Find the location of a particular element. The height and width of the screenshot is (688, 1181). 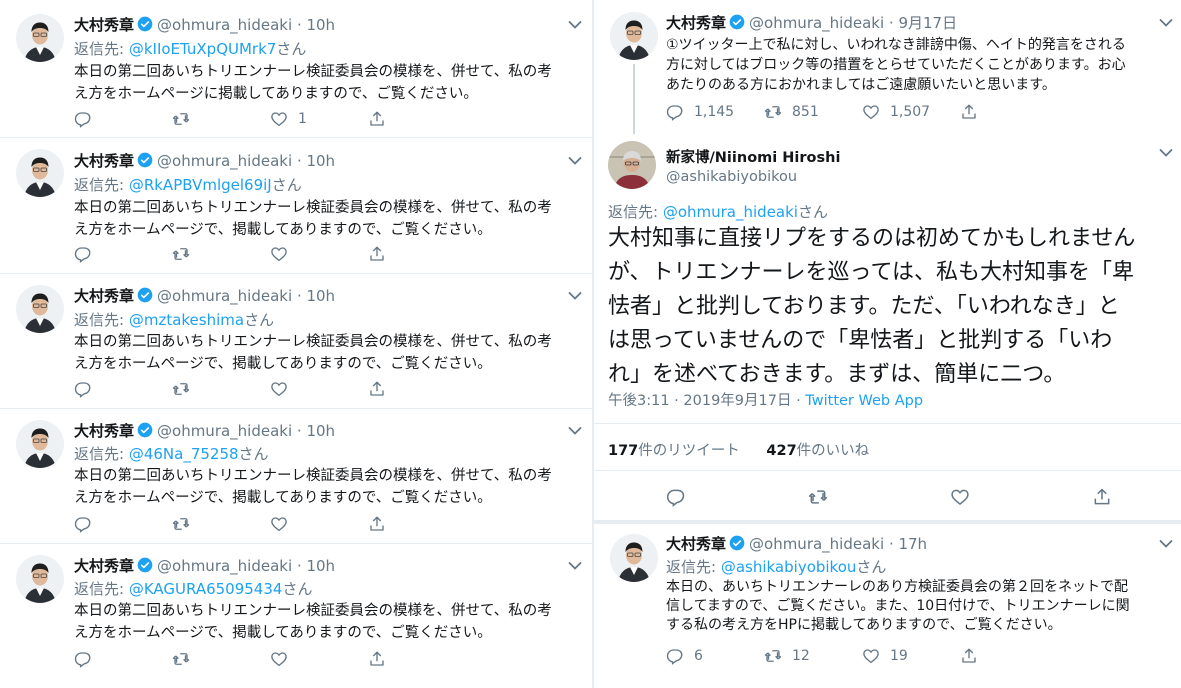

reply-icon is located at coordinates (83, 389).